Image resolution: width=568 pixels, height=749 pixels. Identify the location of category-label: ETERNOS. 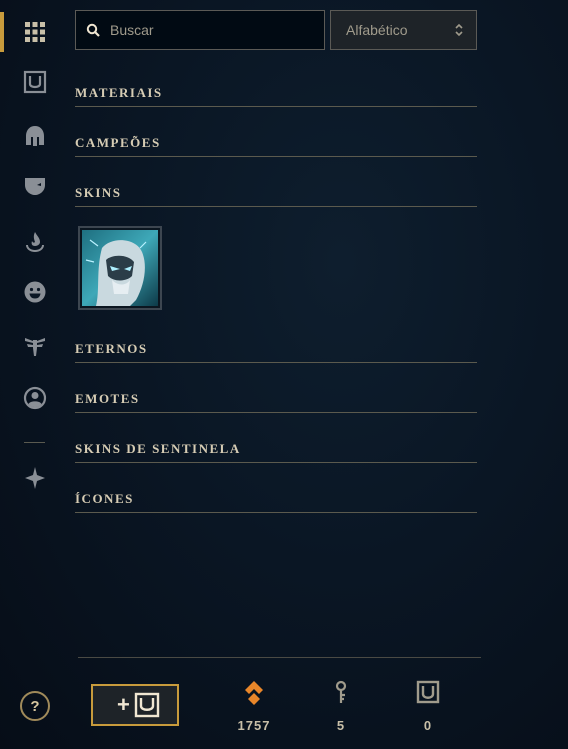
(111, 348).